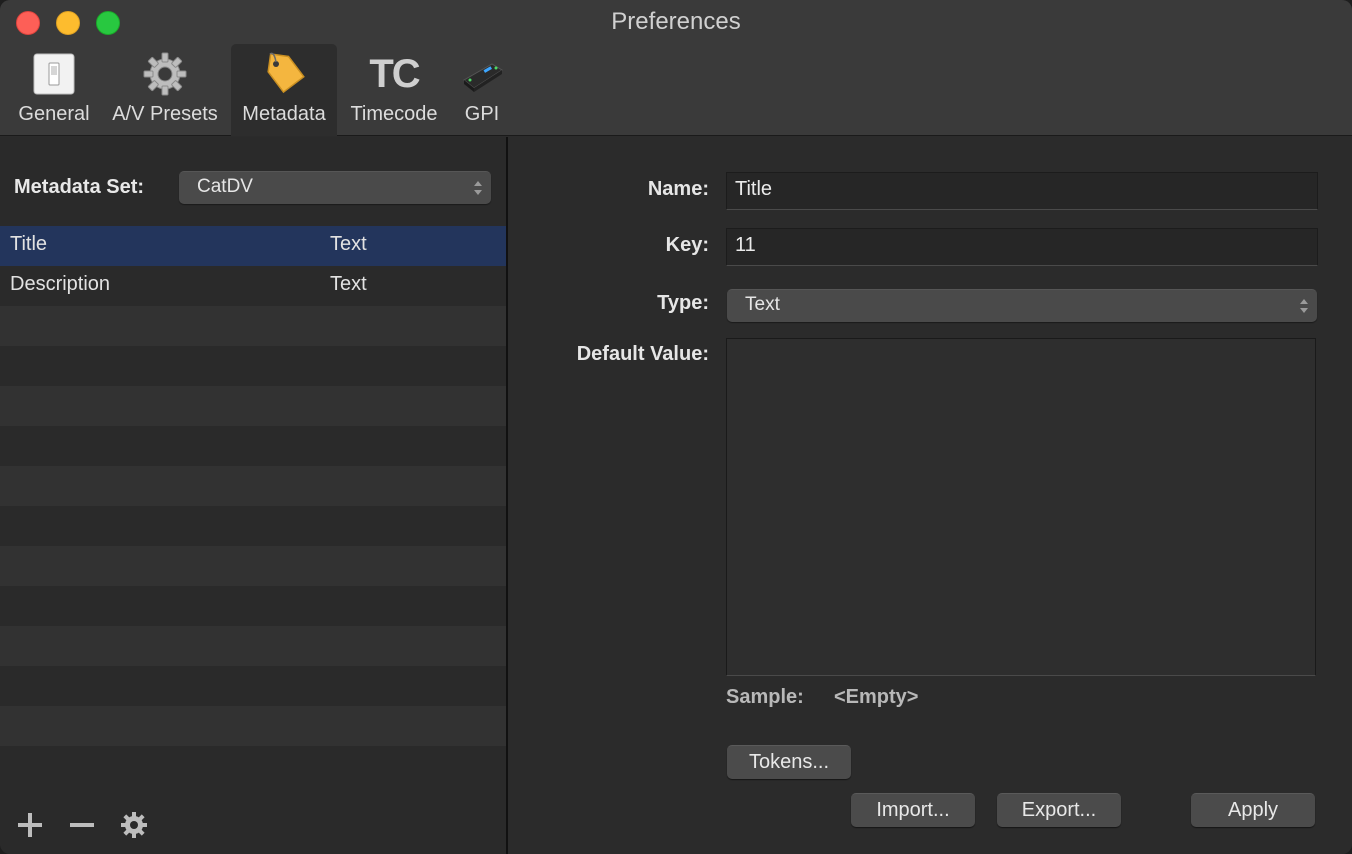  I want to click on field-name: Description, so click(60, 284).